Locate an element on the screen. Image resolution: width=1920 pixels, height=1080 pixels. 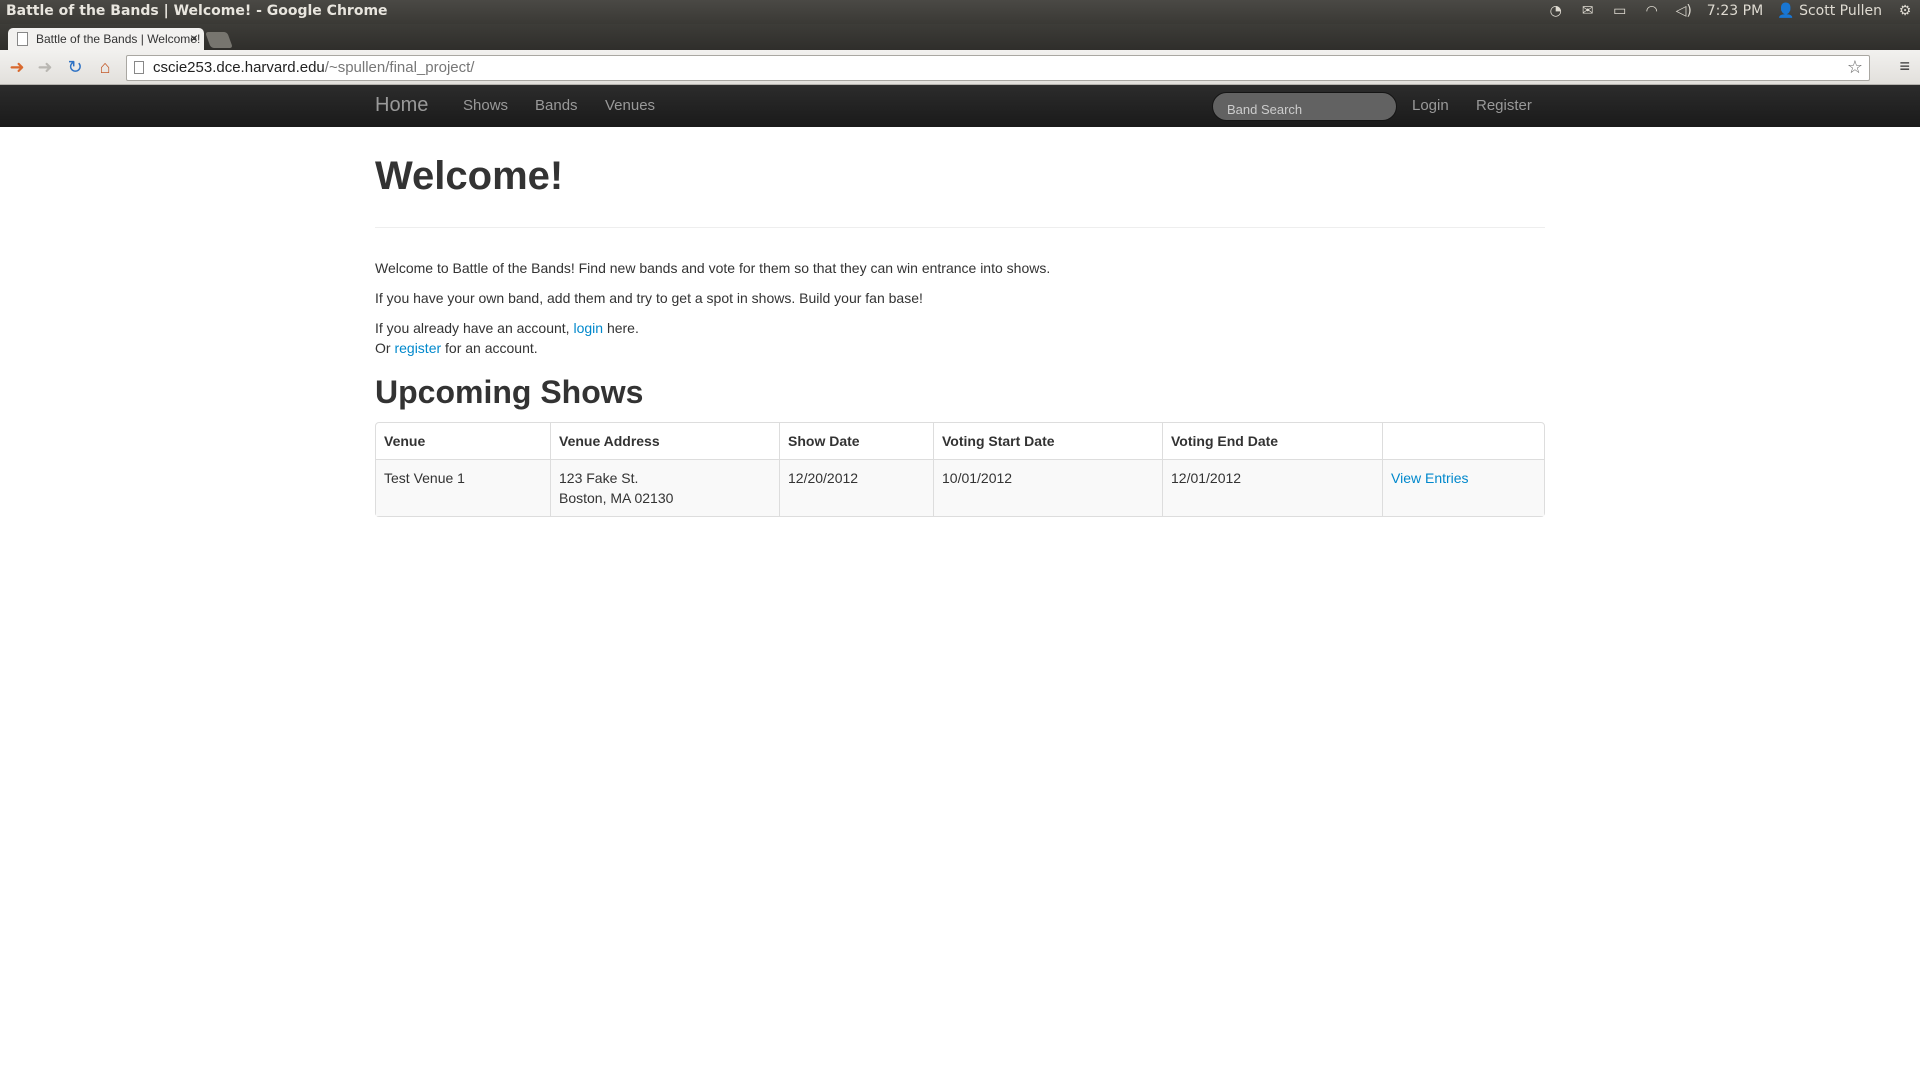
column-header-address: Venue Address is located at coordinates (664, 441).